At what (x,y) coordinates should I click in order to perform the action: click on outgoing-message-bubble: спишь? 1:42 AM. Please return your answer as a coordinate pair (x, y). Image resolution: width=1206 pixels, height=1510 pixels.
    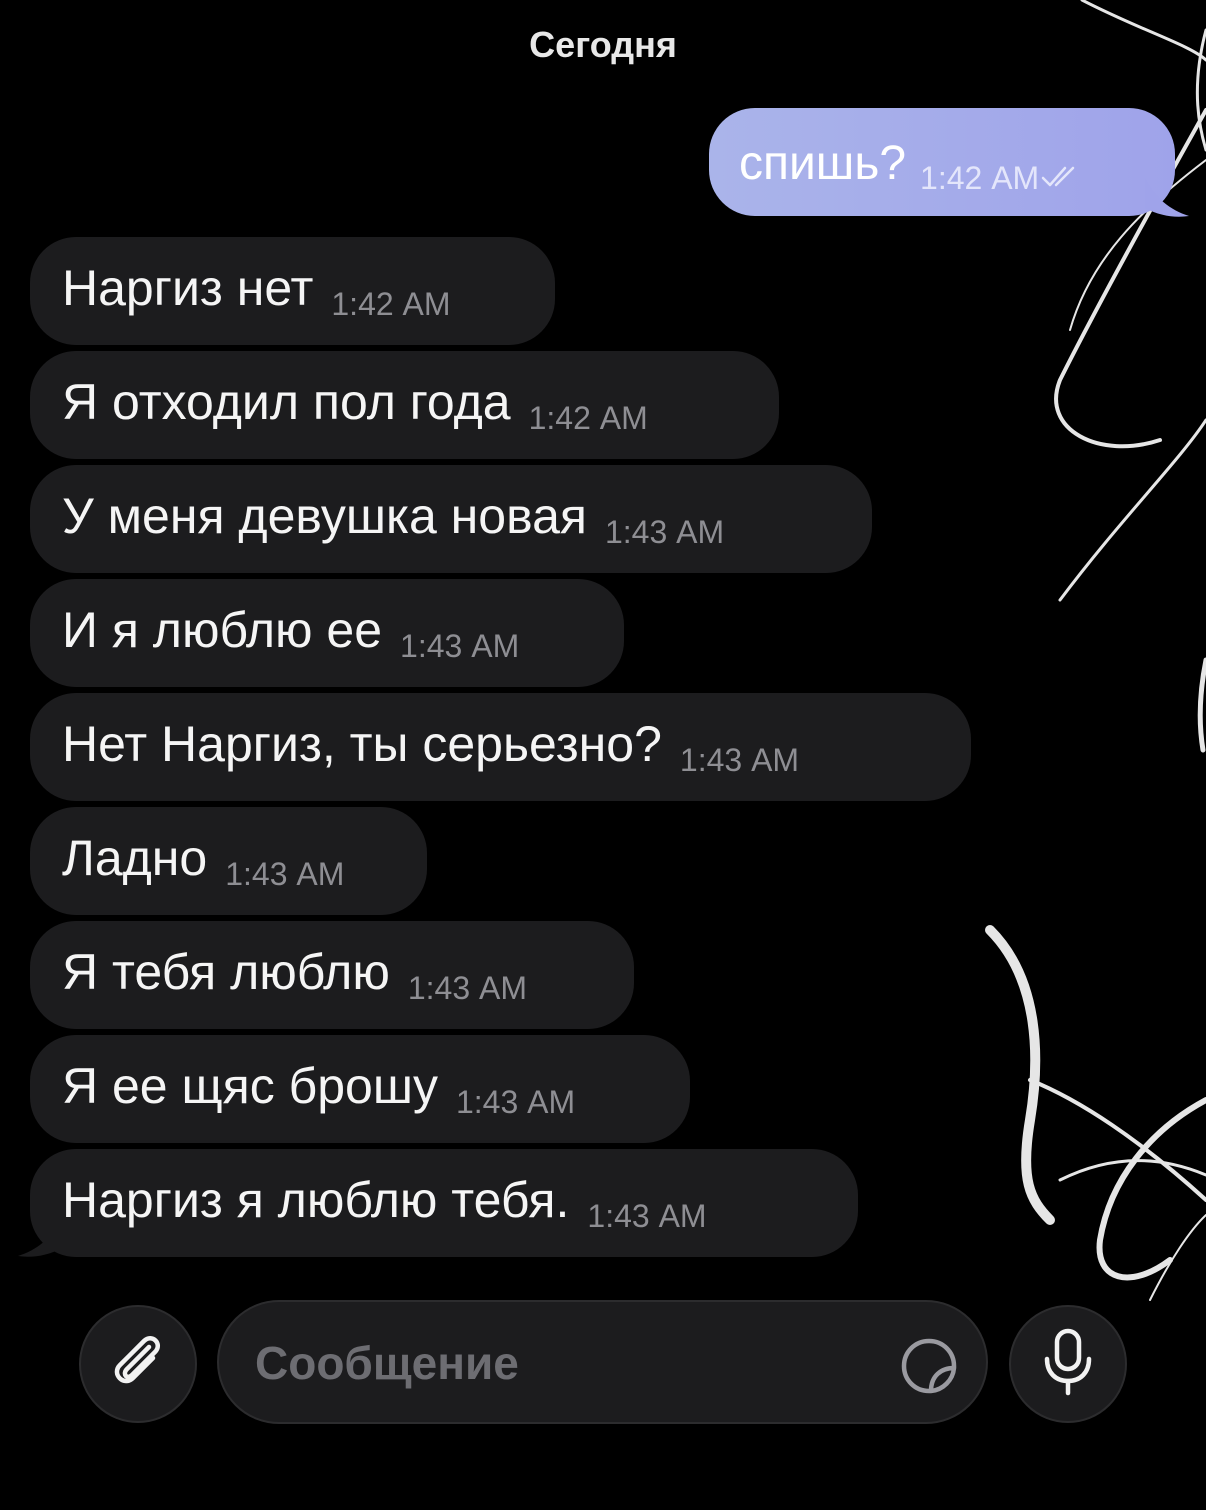
    Looking at the image, I should click on (942, 162).